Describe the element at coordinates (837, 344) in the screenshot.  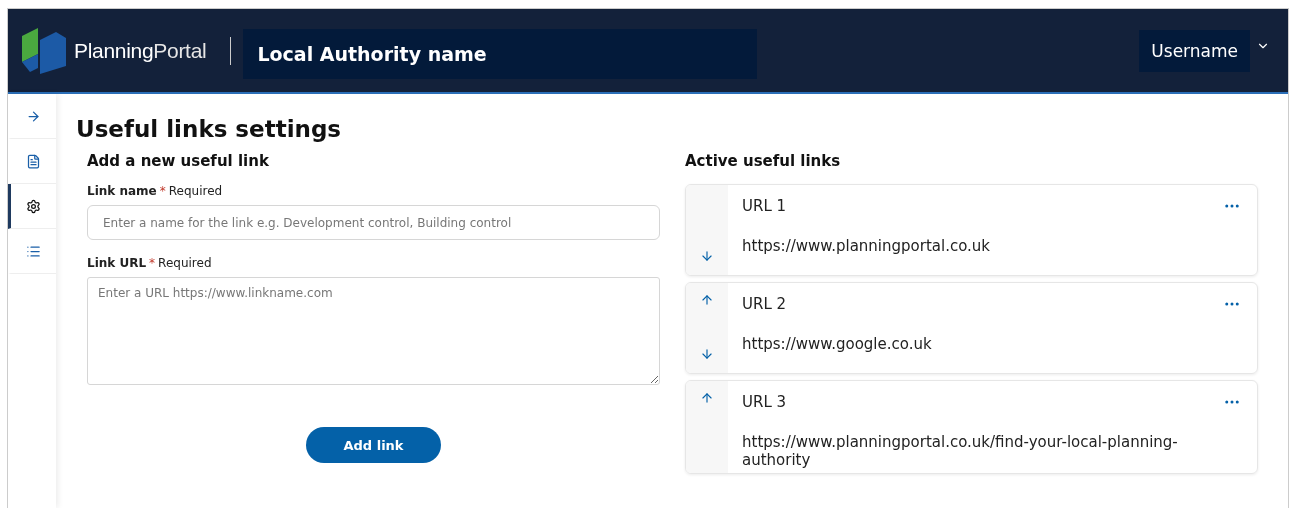
I see `link-url: https://www.google.co.uk` at that location.